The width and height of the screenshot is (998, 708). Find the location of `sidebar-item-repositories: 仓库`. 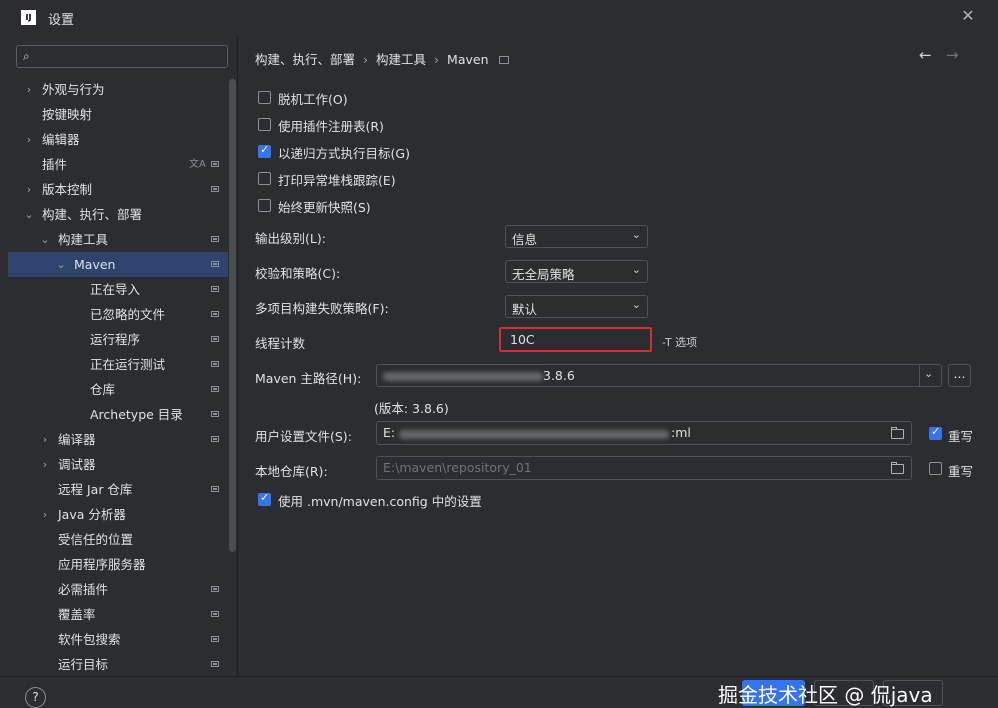

sidebar-item-repositories: 仓库 is located at coordinates (118, 389).